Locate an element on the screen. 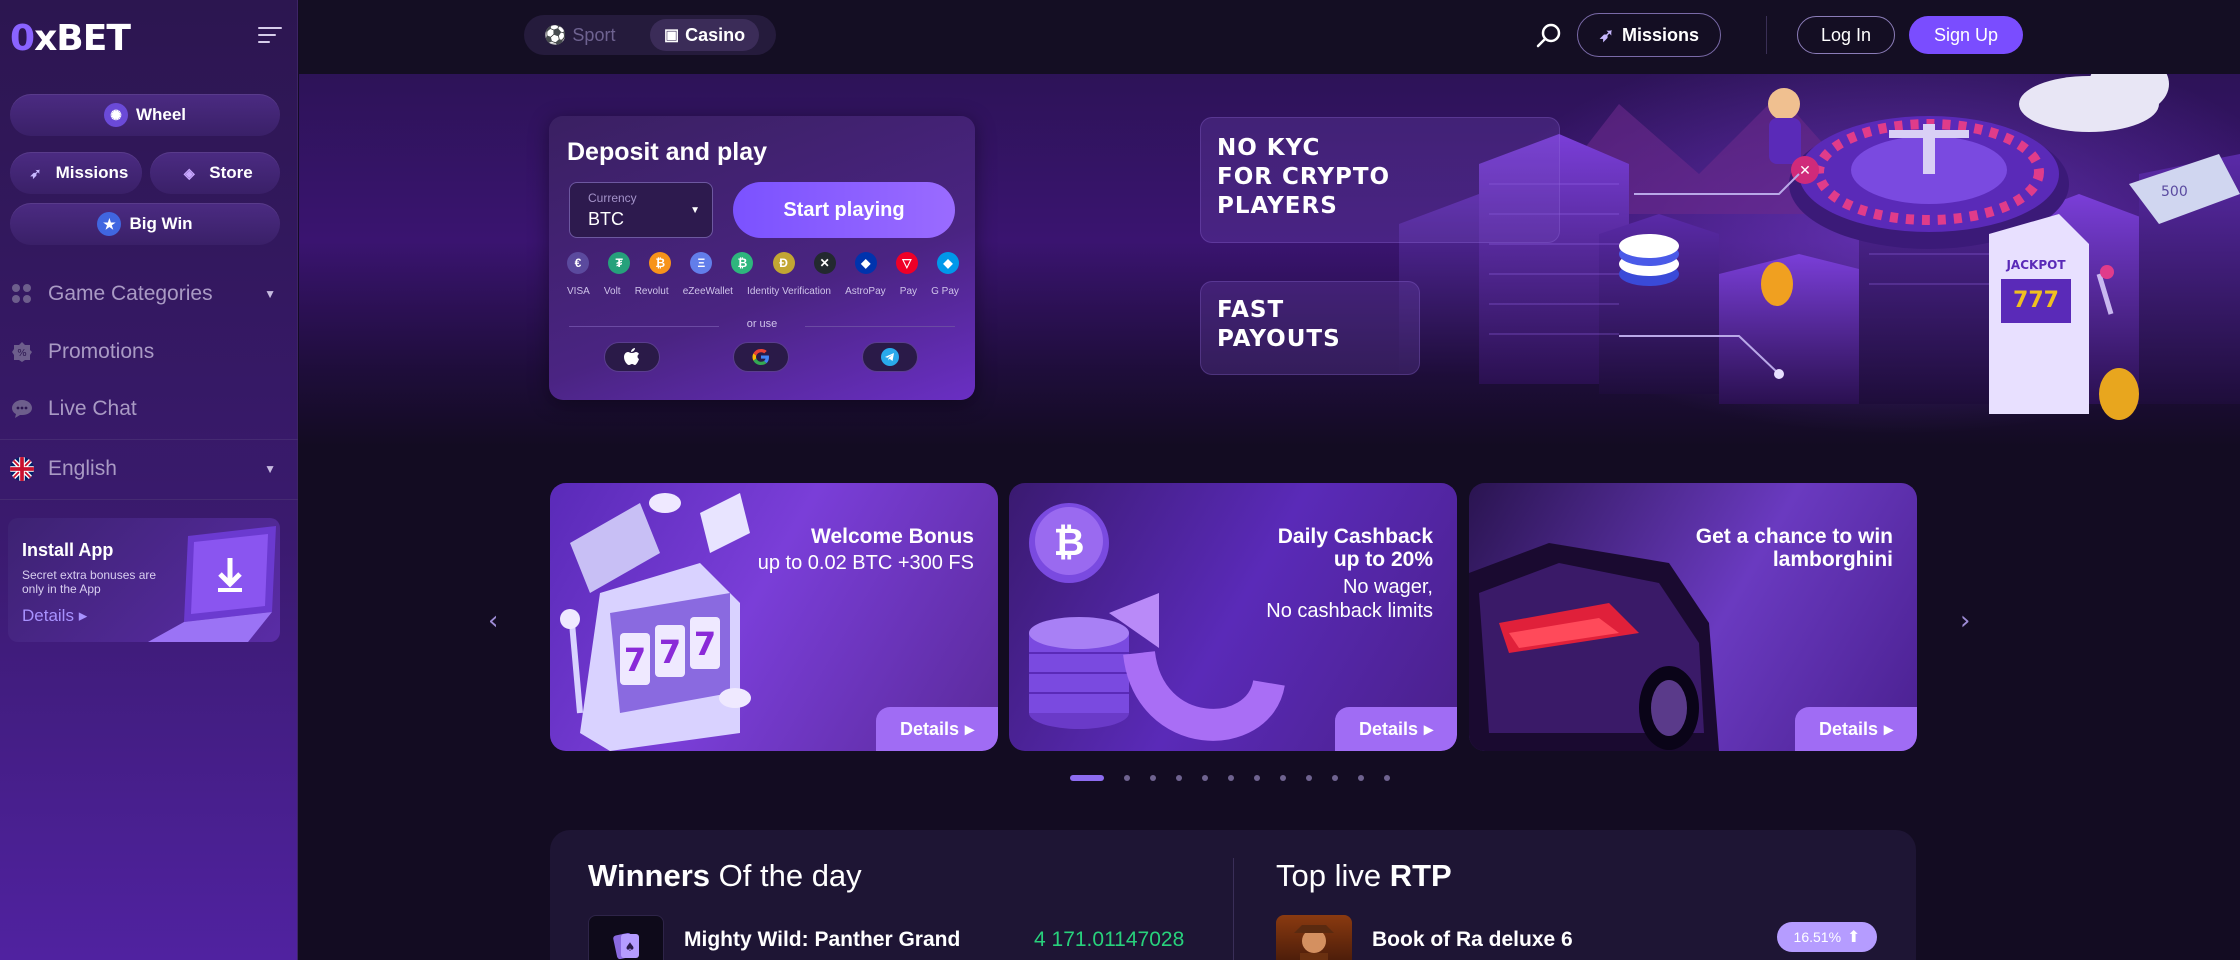 The image size is (2240, 960). deposit-title: Deposit and play is located at coordinates (667, 152).